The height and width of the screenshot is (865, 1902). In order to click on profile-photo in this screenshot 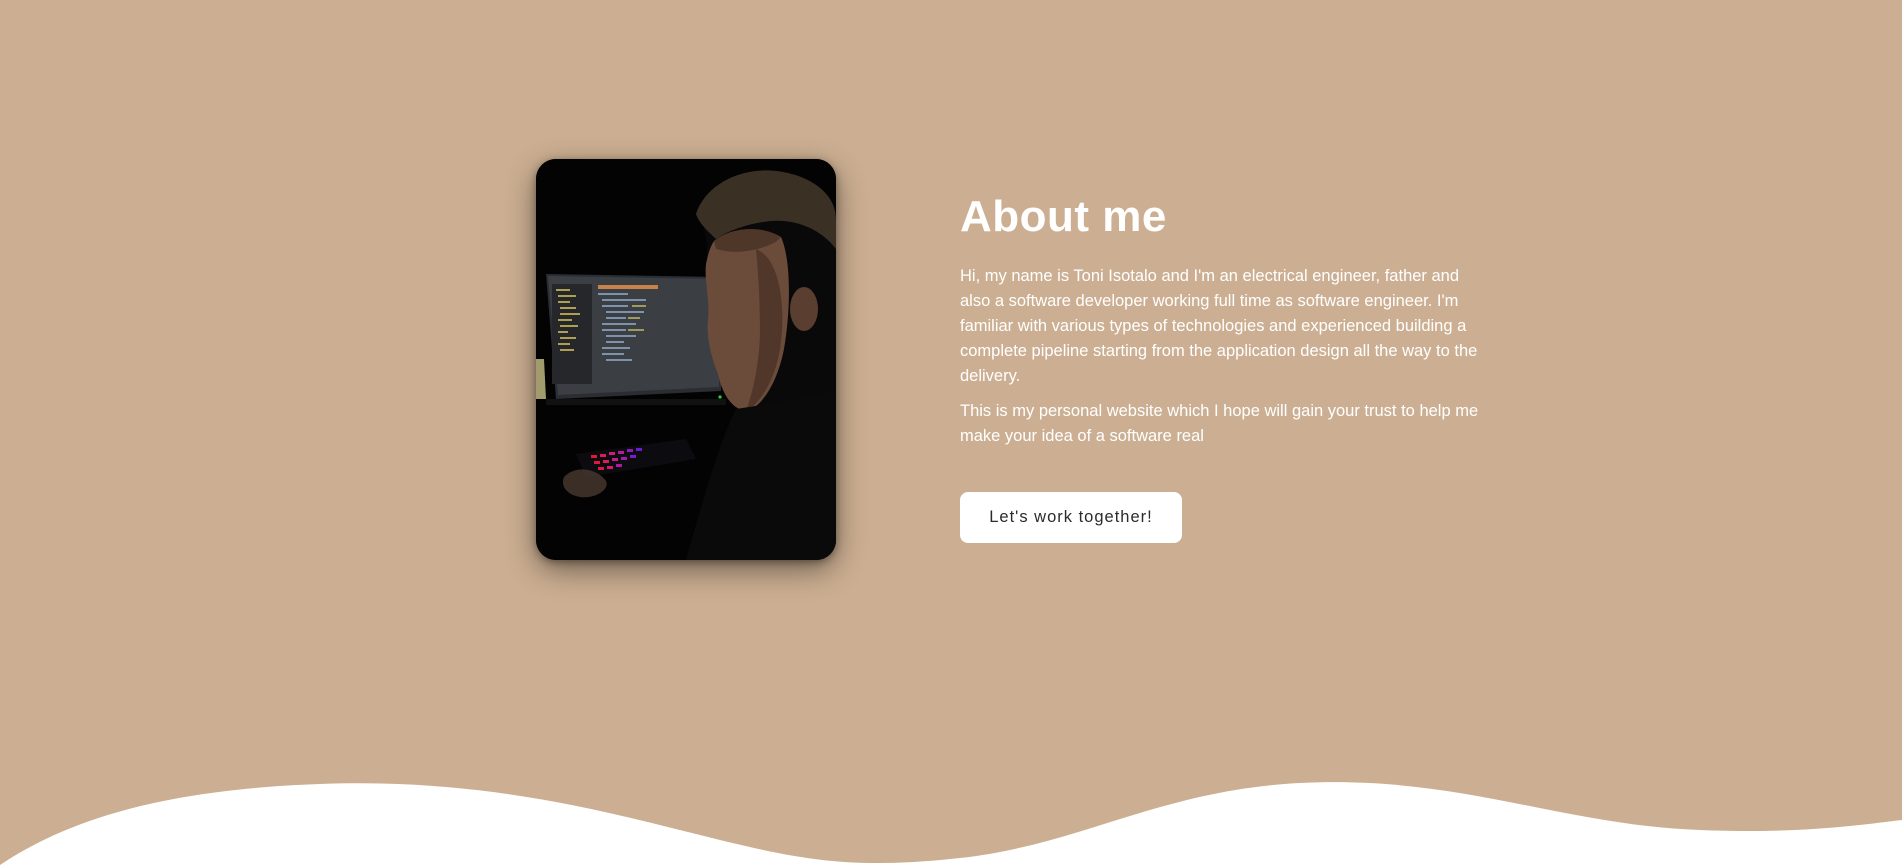, I will do `click(686, 359)`.